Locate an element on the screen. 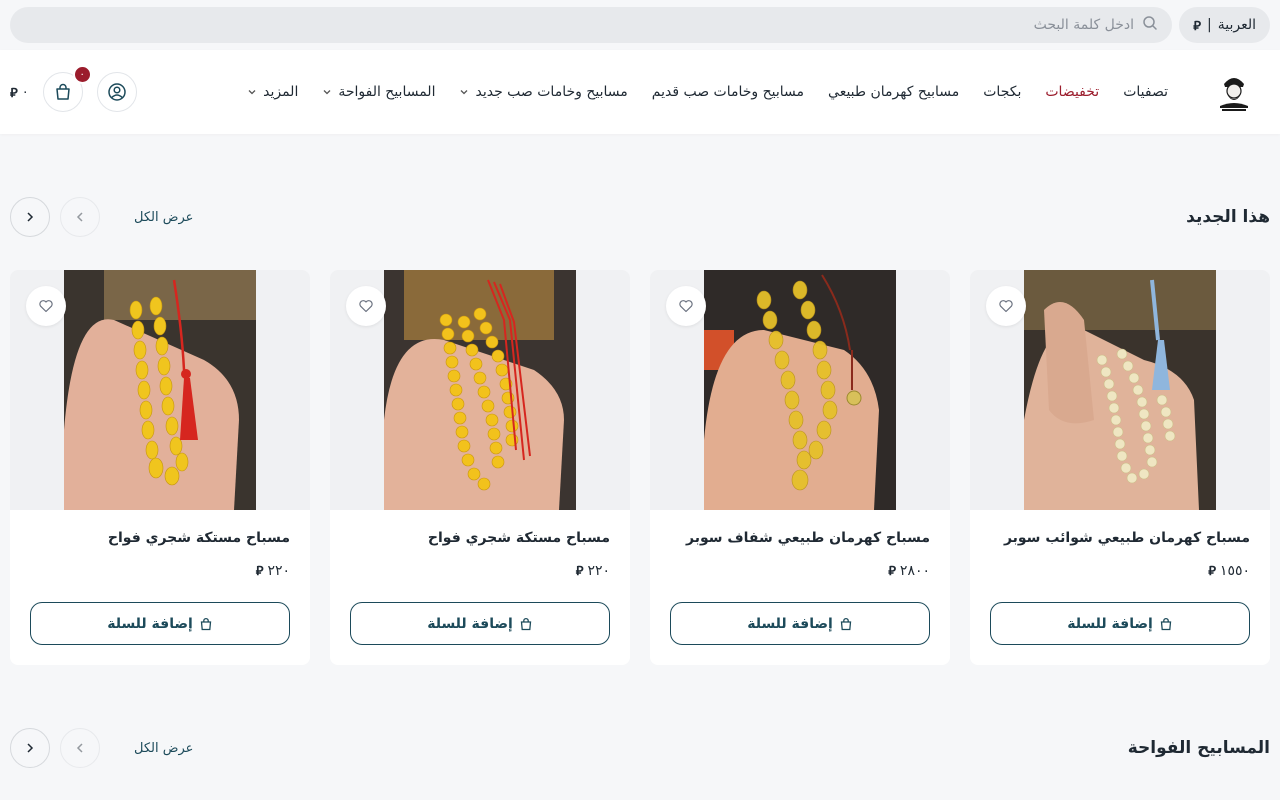  price-value: ٢٨٠٠ is located at coordinates (914, 570).